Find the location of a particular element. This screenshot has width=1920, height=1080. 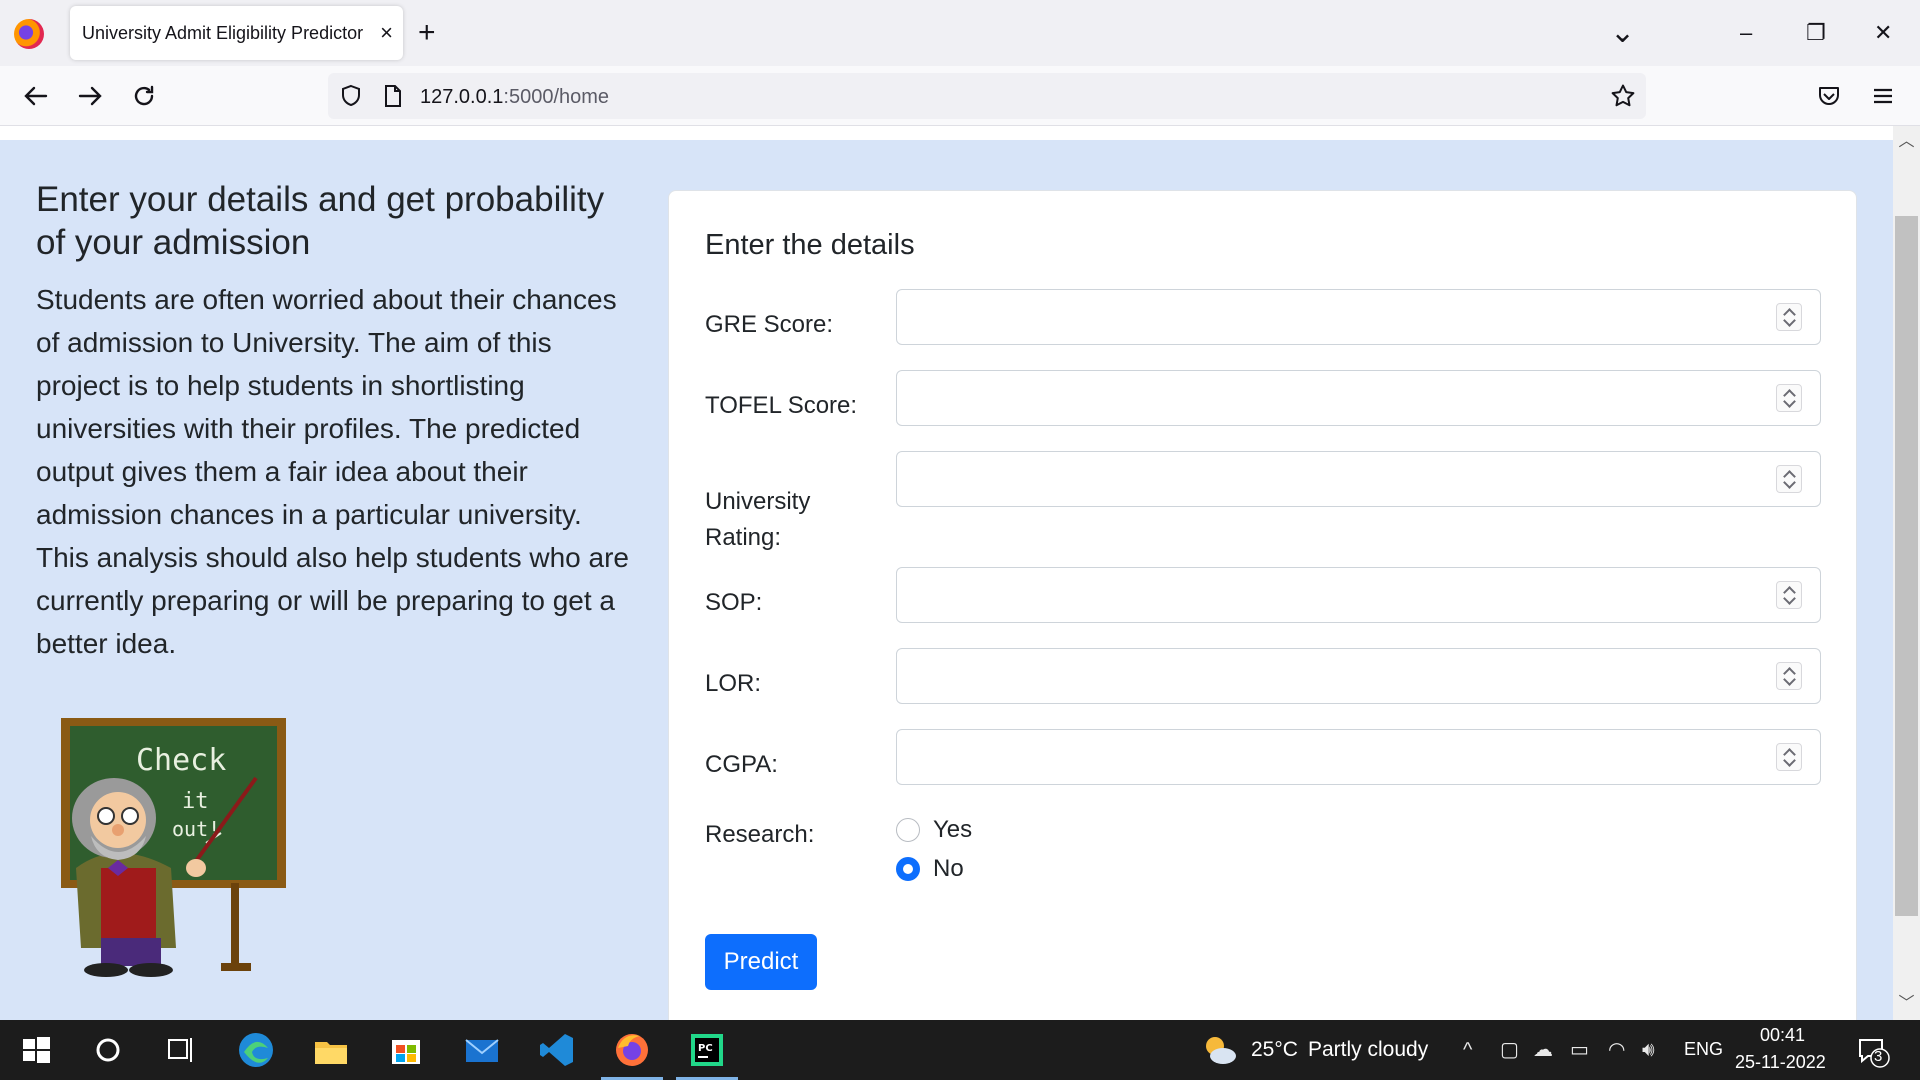

url-bar: 127.0.0.1:5000/home is located at coordinates (987, 96).